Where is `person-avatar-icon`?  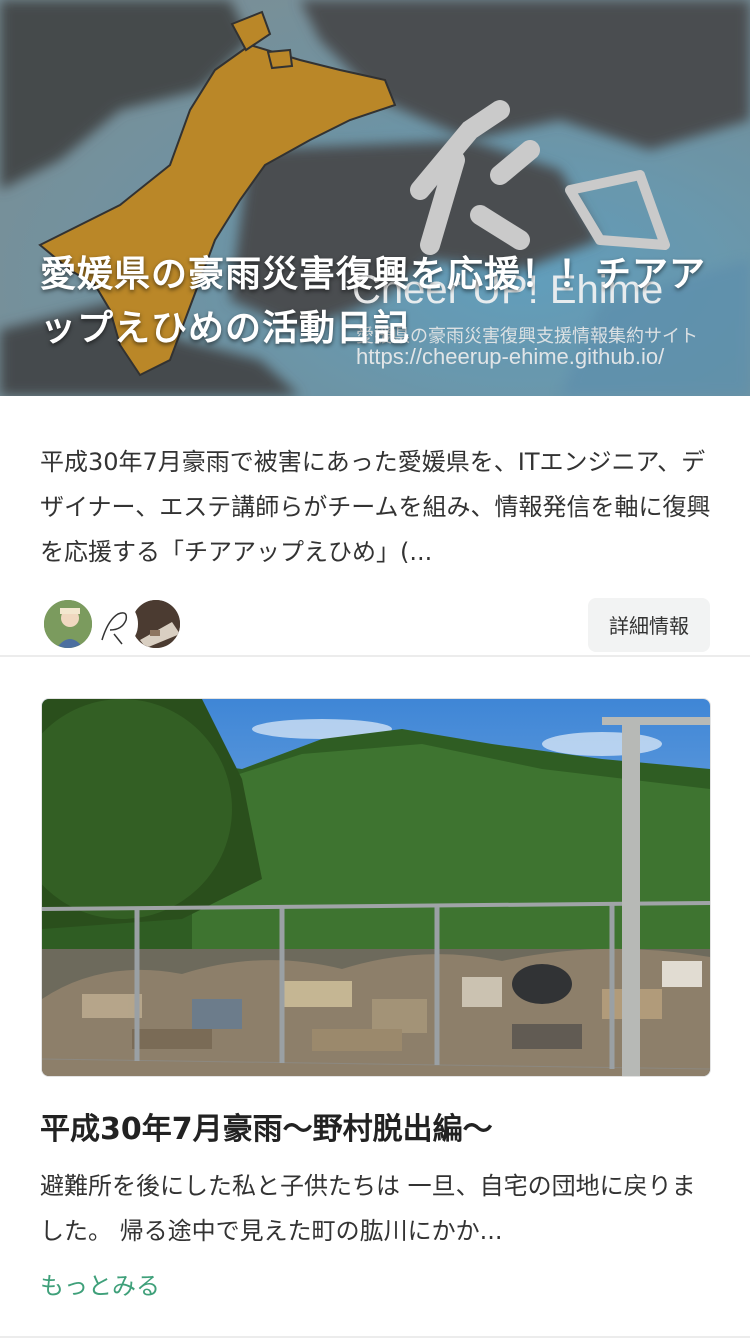
person-avatar-icon is located at coordinates (68, 624).